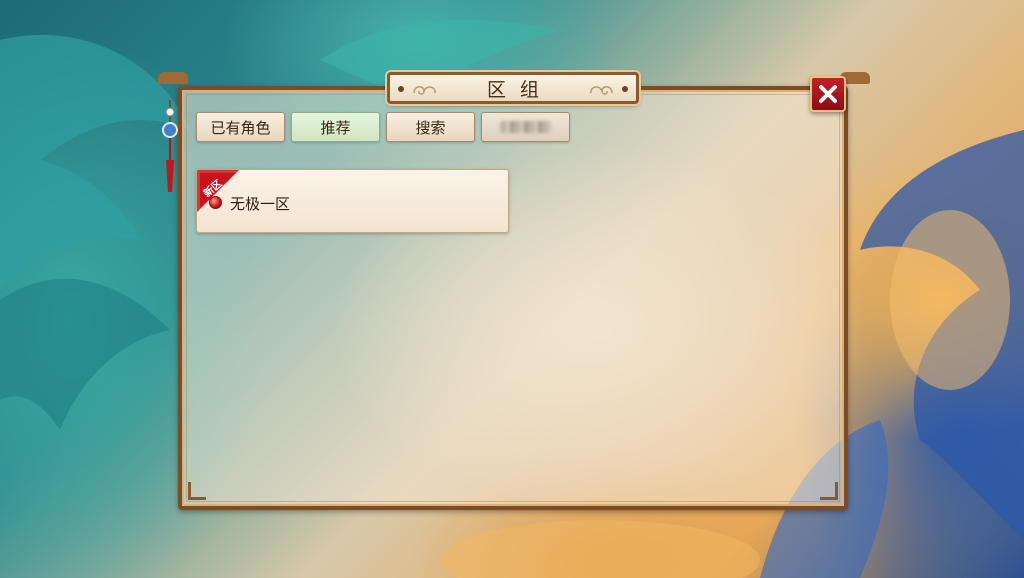 Image resolution: width=1024 pixels, height=578 pixels. What do you see at coordinates (352, 201) in the screenshot?
I see `server-list-item: 新区 无极一区` at bounding box center [352, 201].